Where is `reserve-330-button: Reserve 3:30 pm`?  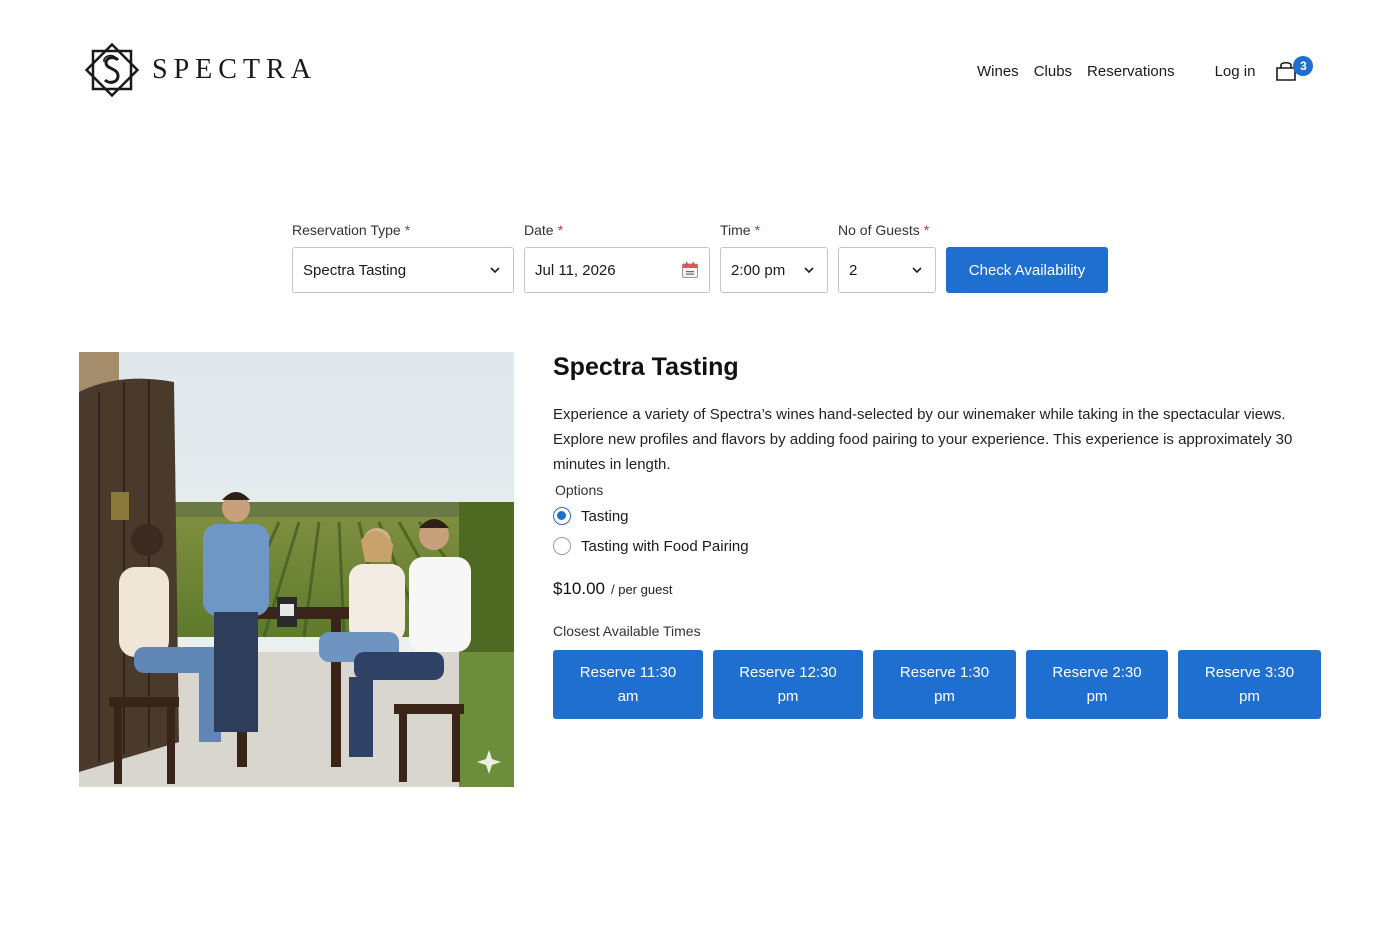 reserve-330-button: Reserve 3:30 pm is located at coordinates (1249, 684).